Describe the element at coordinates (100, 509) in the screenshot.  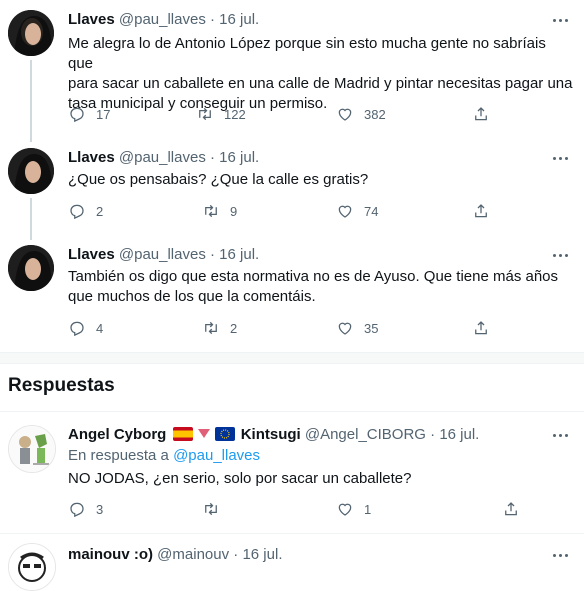
I see `reply-count: 3` at that location.